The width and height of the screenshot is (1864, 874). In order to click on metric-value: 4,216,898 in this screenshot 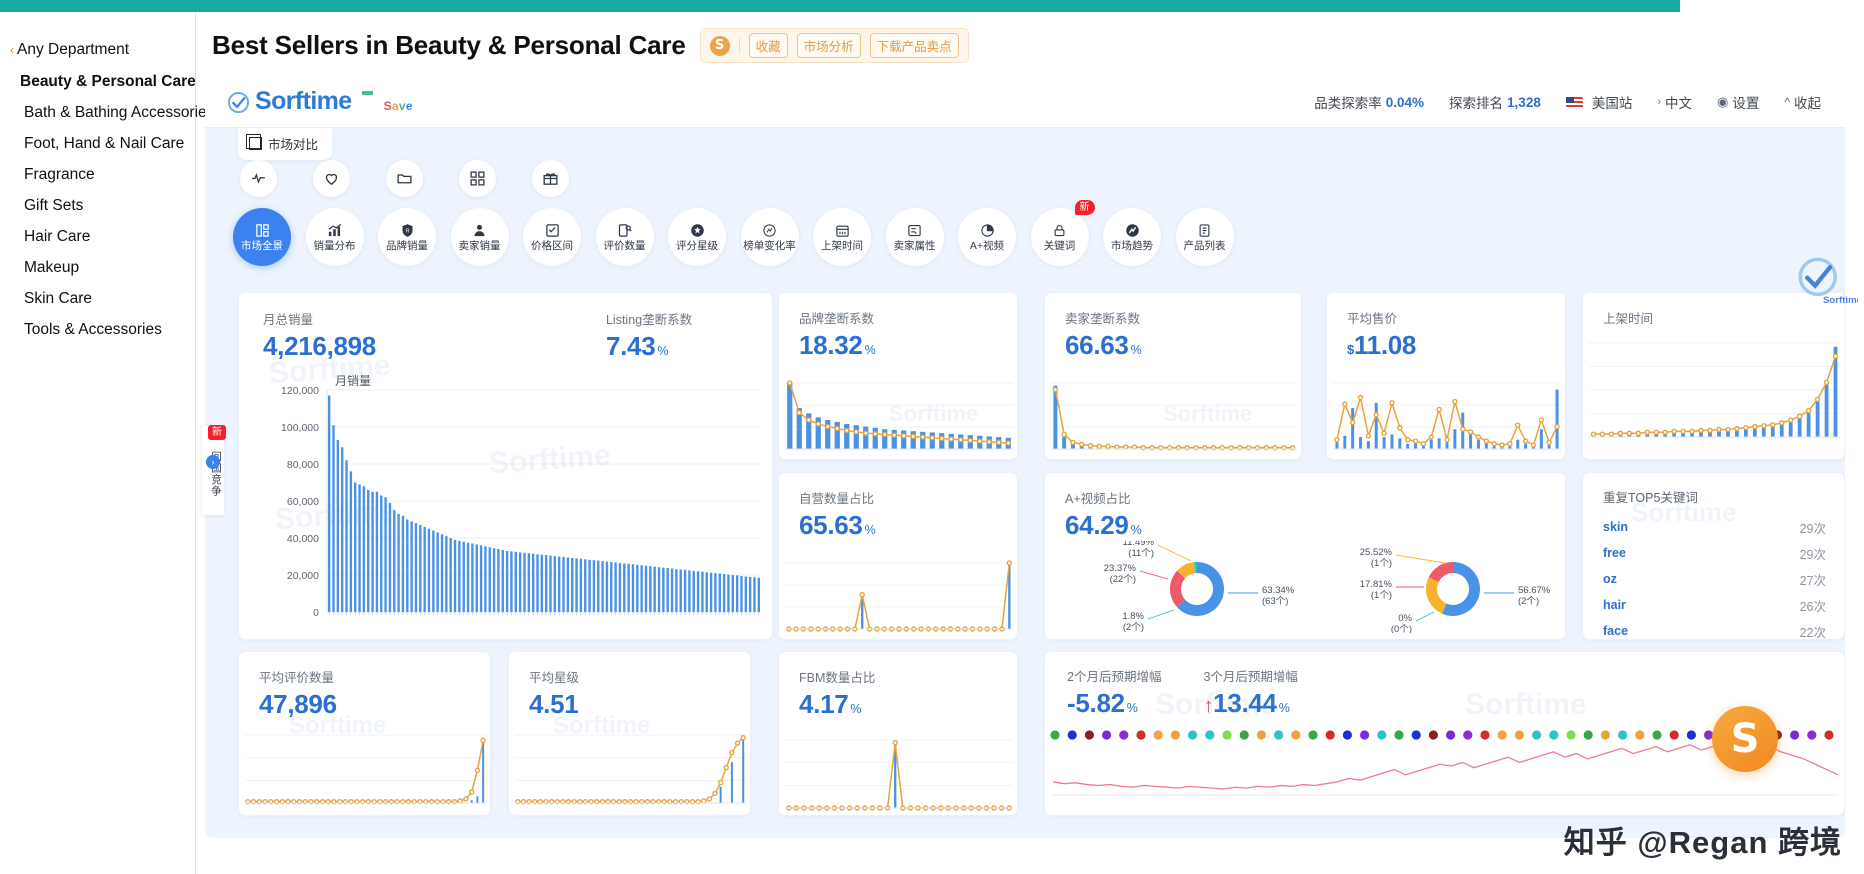, I will do `click(319, 346)`.